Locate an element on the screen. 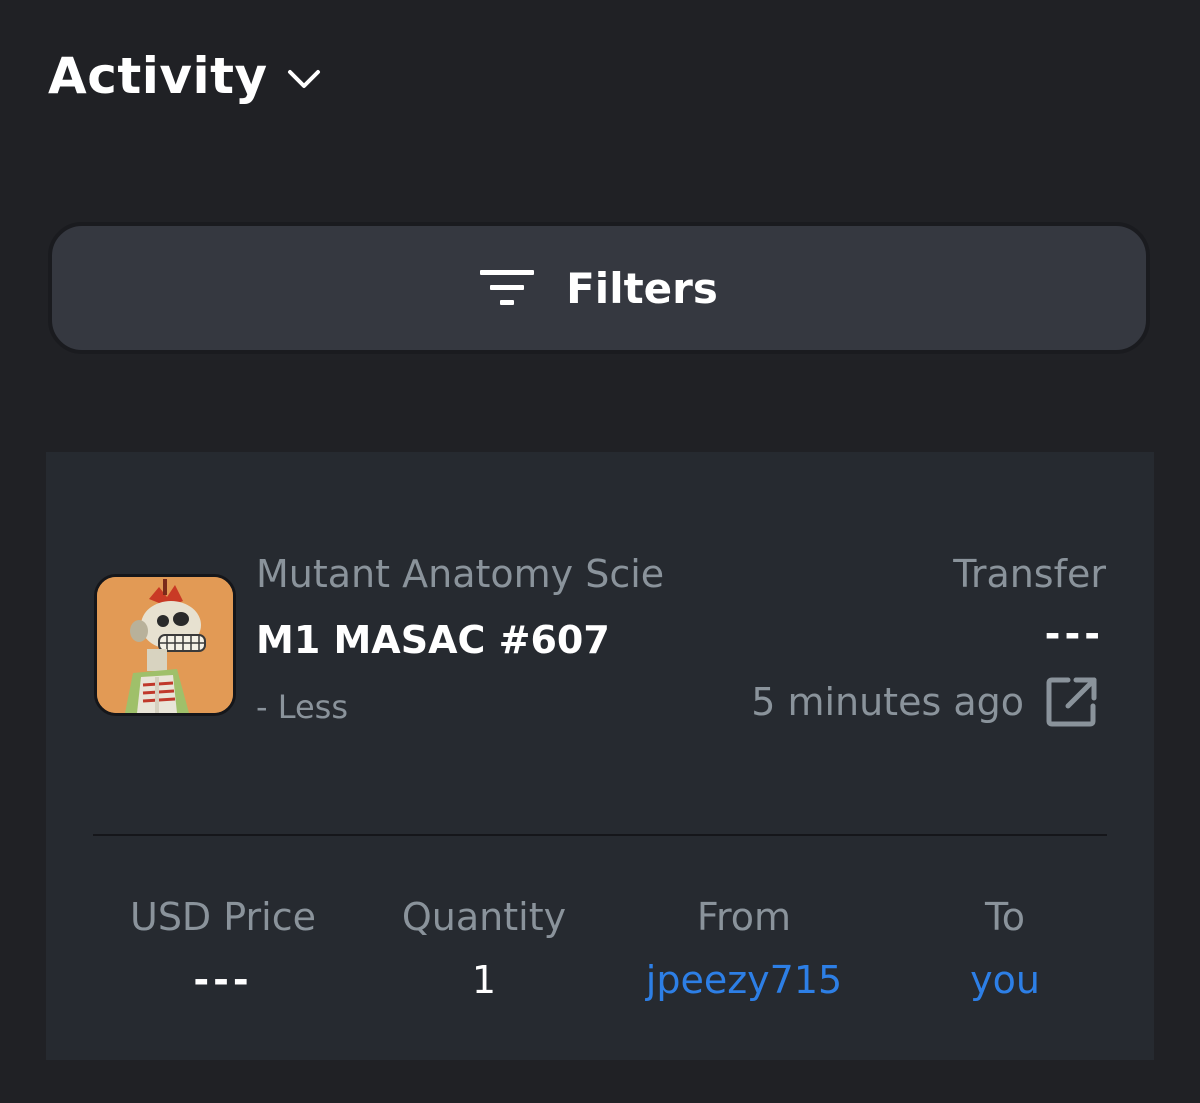  detail-label: To is located at coordinates (1004, 917).